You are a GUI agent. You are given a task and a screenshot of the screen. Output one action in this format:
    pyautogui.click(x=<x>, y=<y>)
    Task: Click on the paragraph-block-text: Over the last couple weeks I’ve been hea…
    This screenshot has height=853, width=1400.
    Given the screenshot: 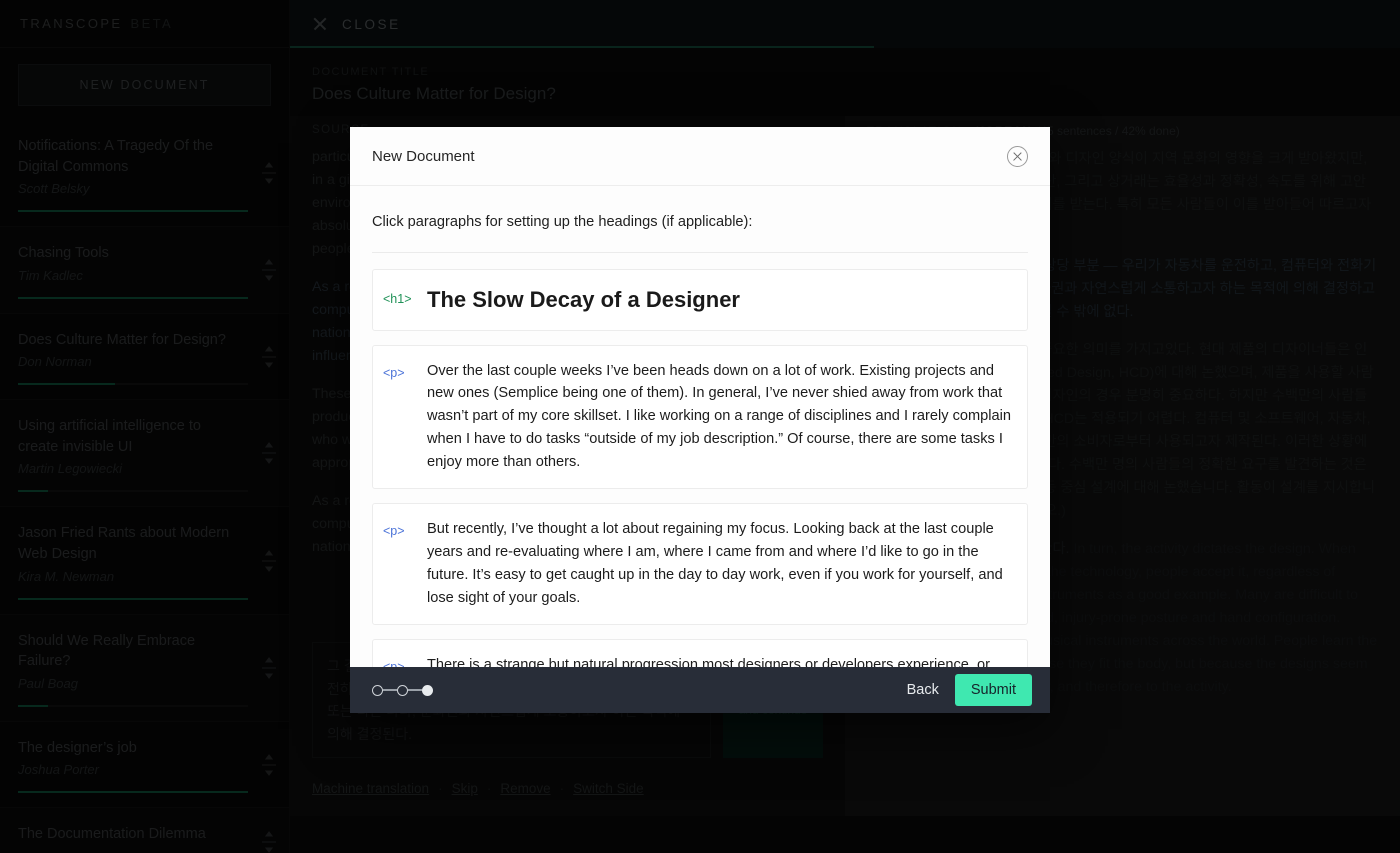 What is the action you would take?
    pyautogui.click(x=719, y=416)
    